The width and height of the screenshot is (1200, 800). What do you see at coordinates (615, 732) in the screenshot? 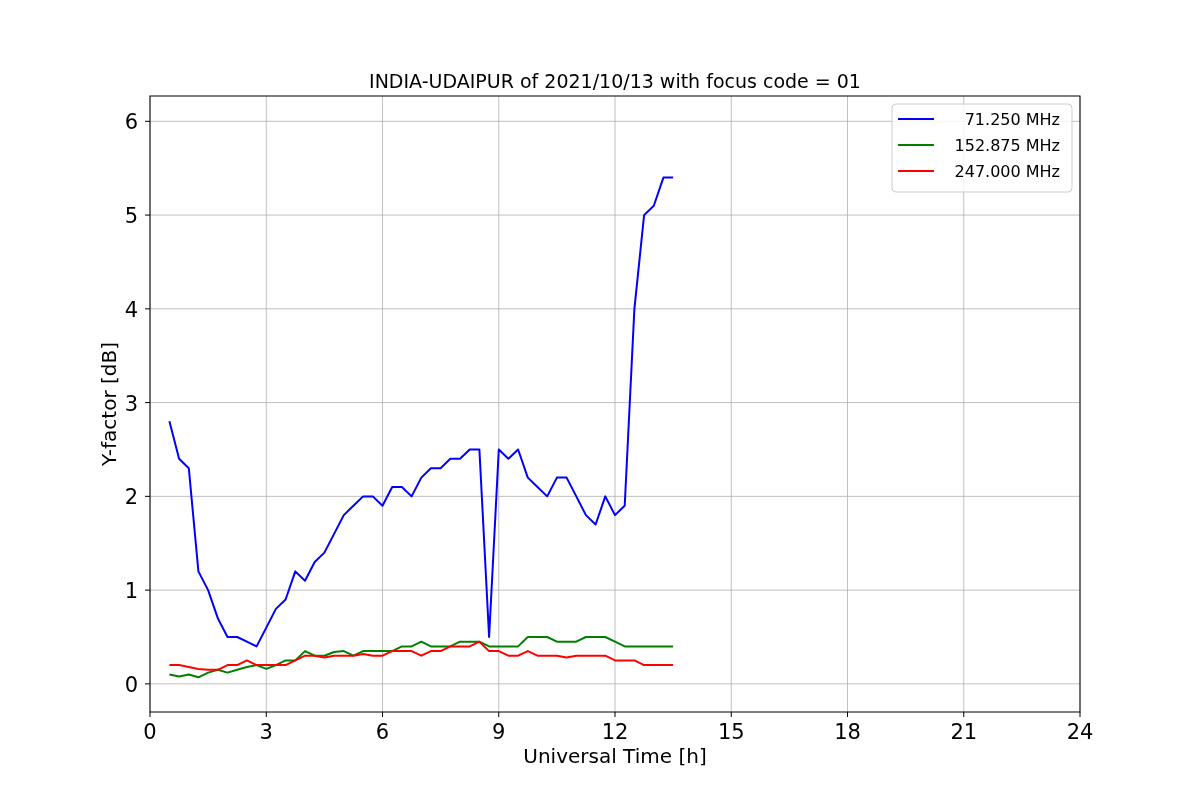
I see `x-tick-label: 12` at bounding box center [615, 732].